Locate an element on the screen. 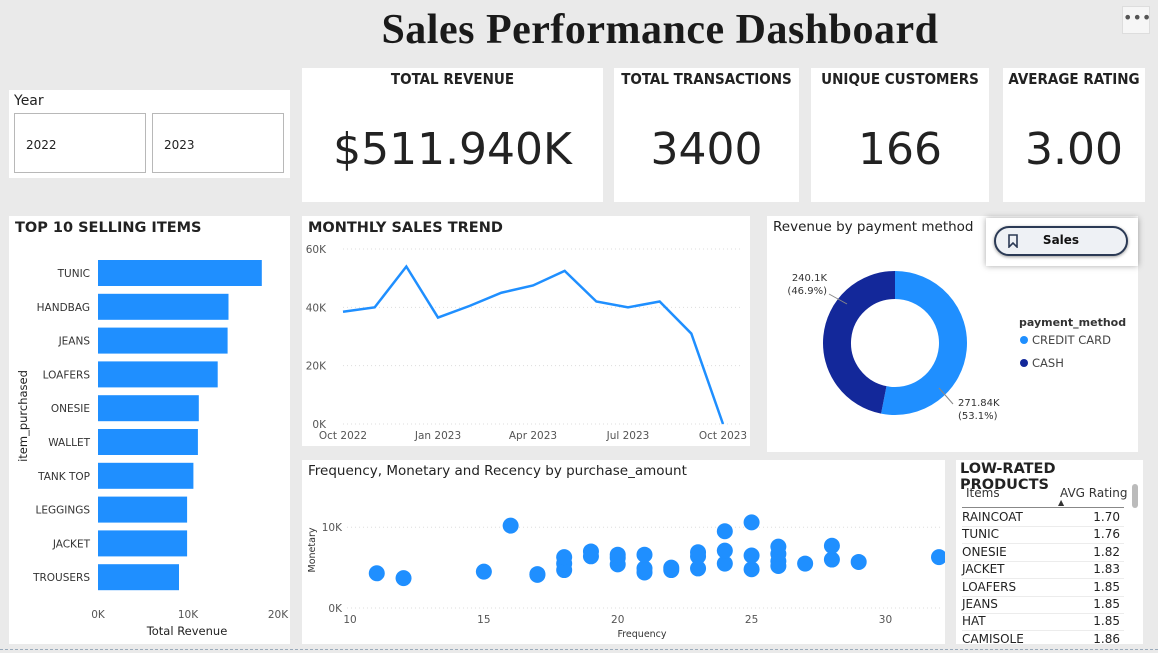  slicer-option-2022: 2022 is located at coordinates (80, 143).